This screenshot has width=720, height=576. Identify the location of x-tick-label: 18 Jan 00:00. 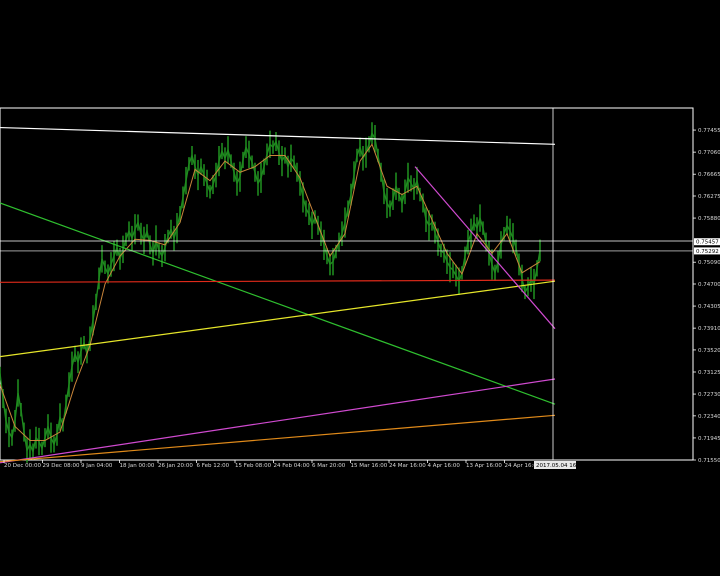
(137, 466).